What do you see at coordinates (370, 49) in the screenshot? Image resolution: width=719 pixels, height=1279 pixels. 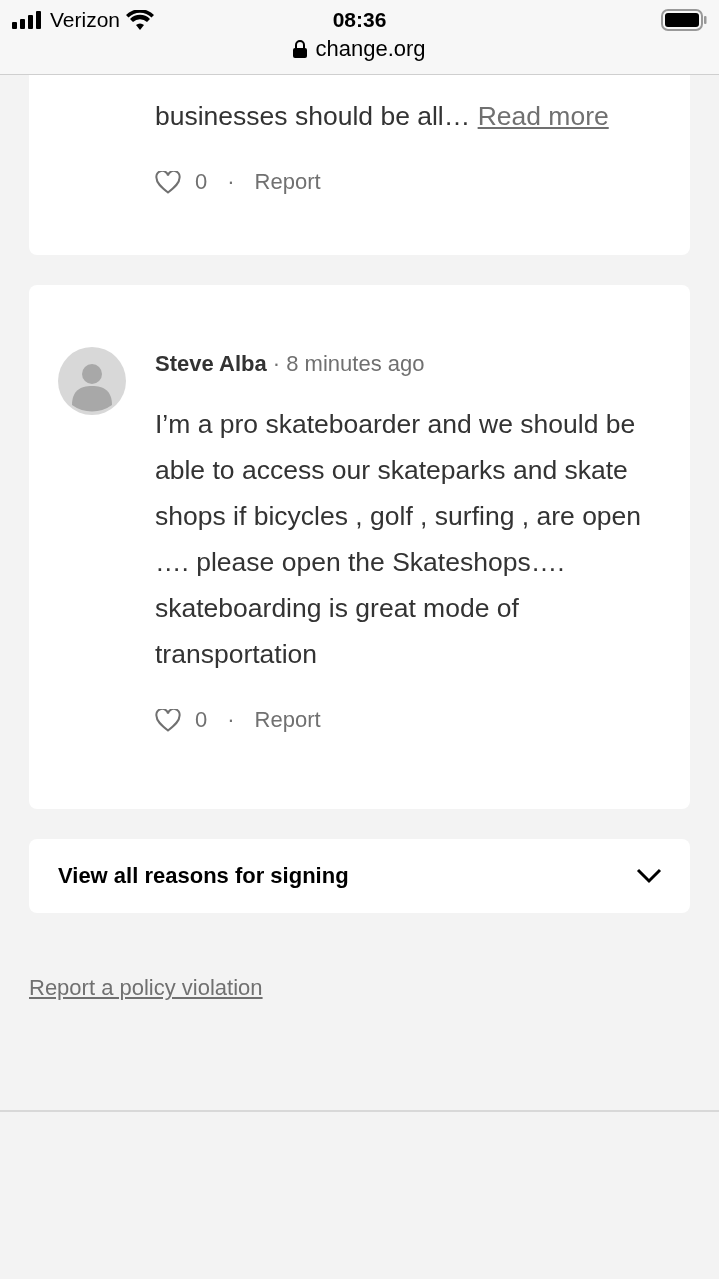 I see `url-text: change.org` at bounding box center [370, 49].